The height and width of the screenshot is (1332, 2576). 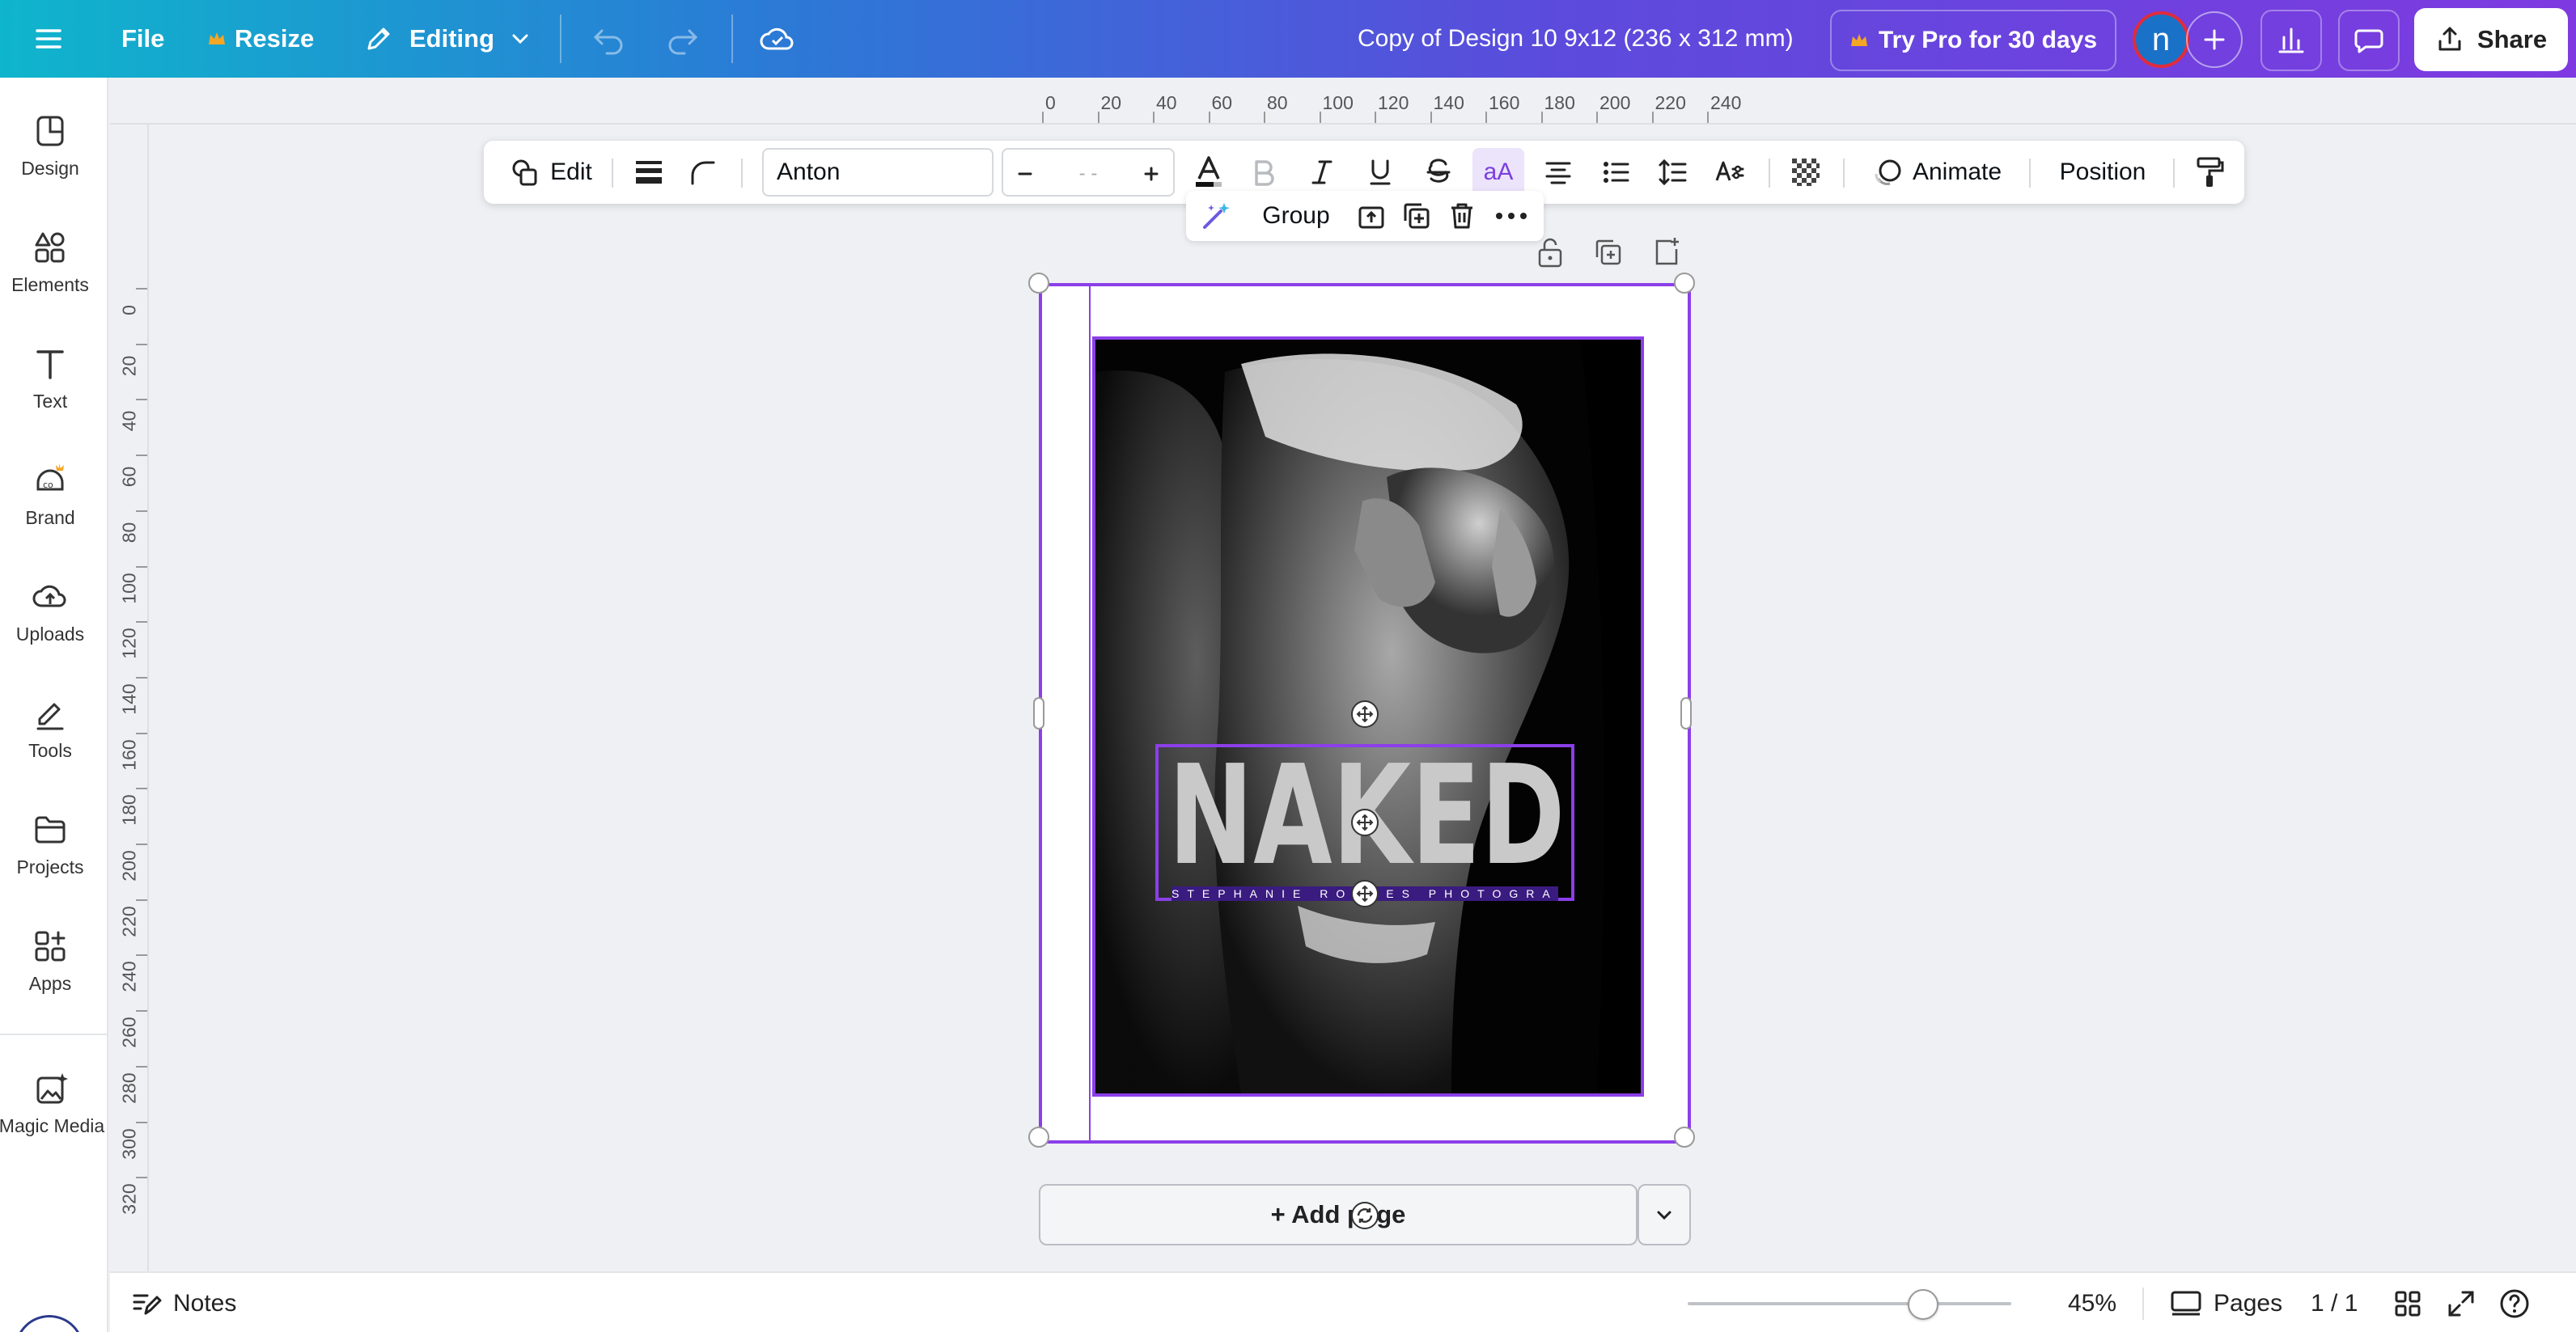 I want to click on magic-assistant-button, so click(x=49, y=1323).